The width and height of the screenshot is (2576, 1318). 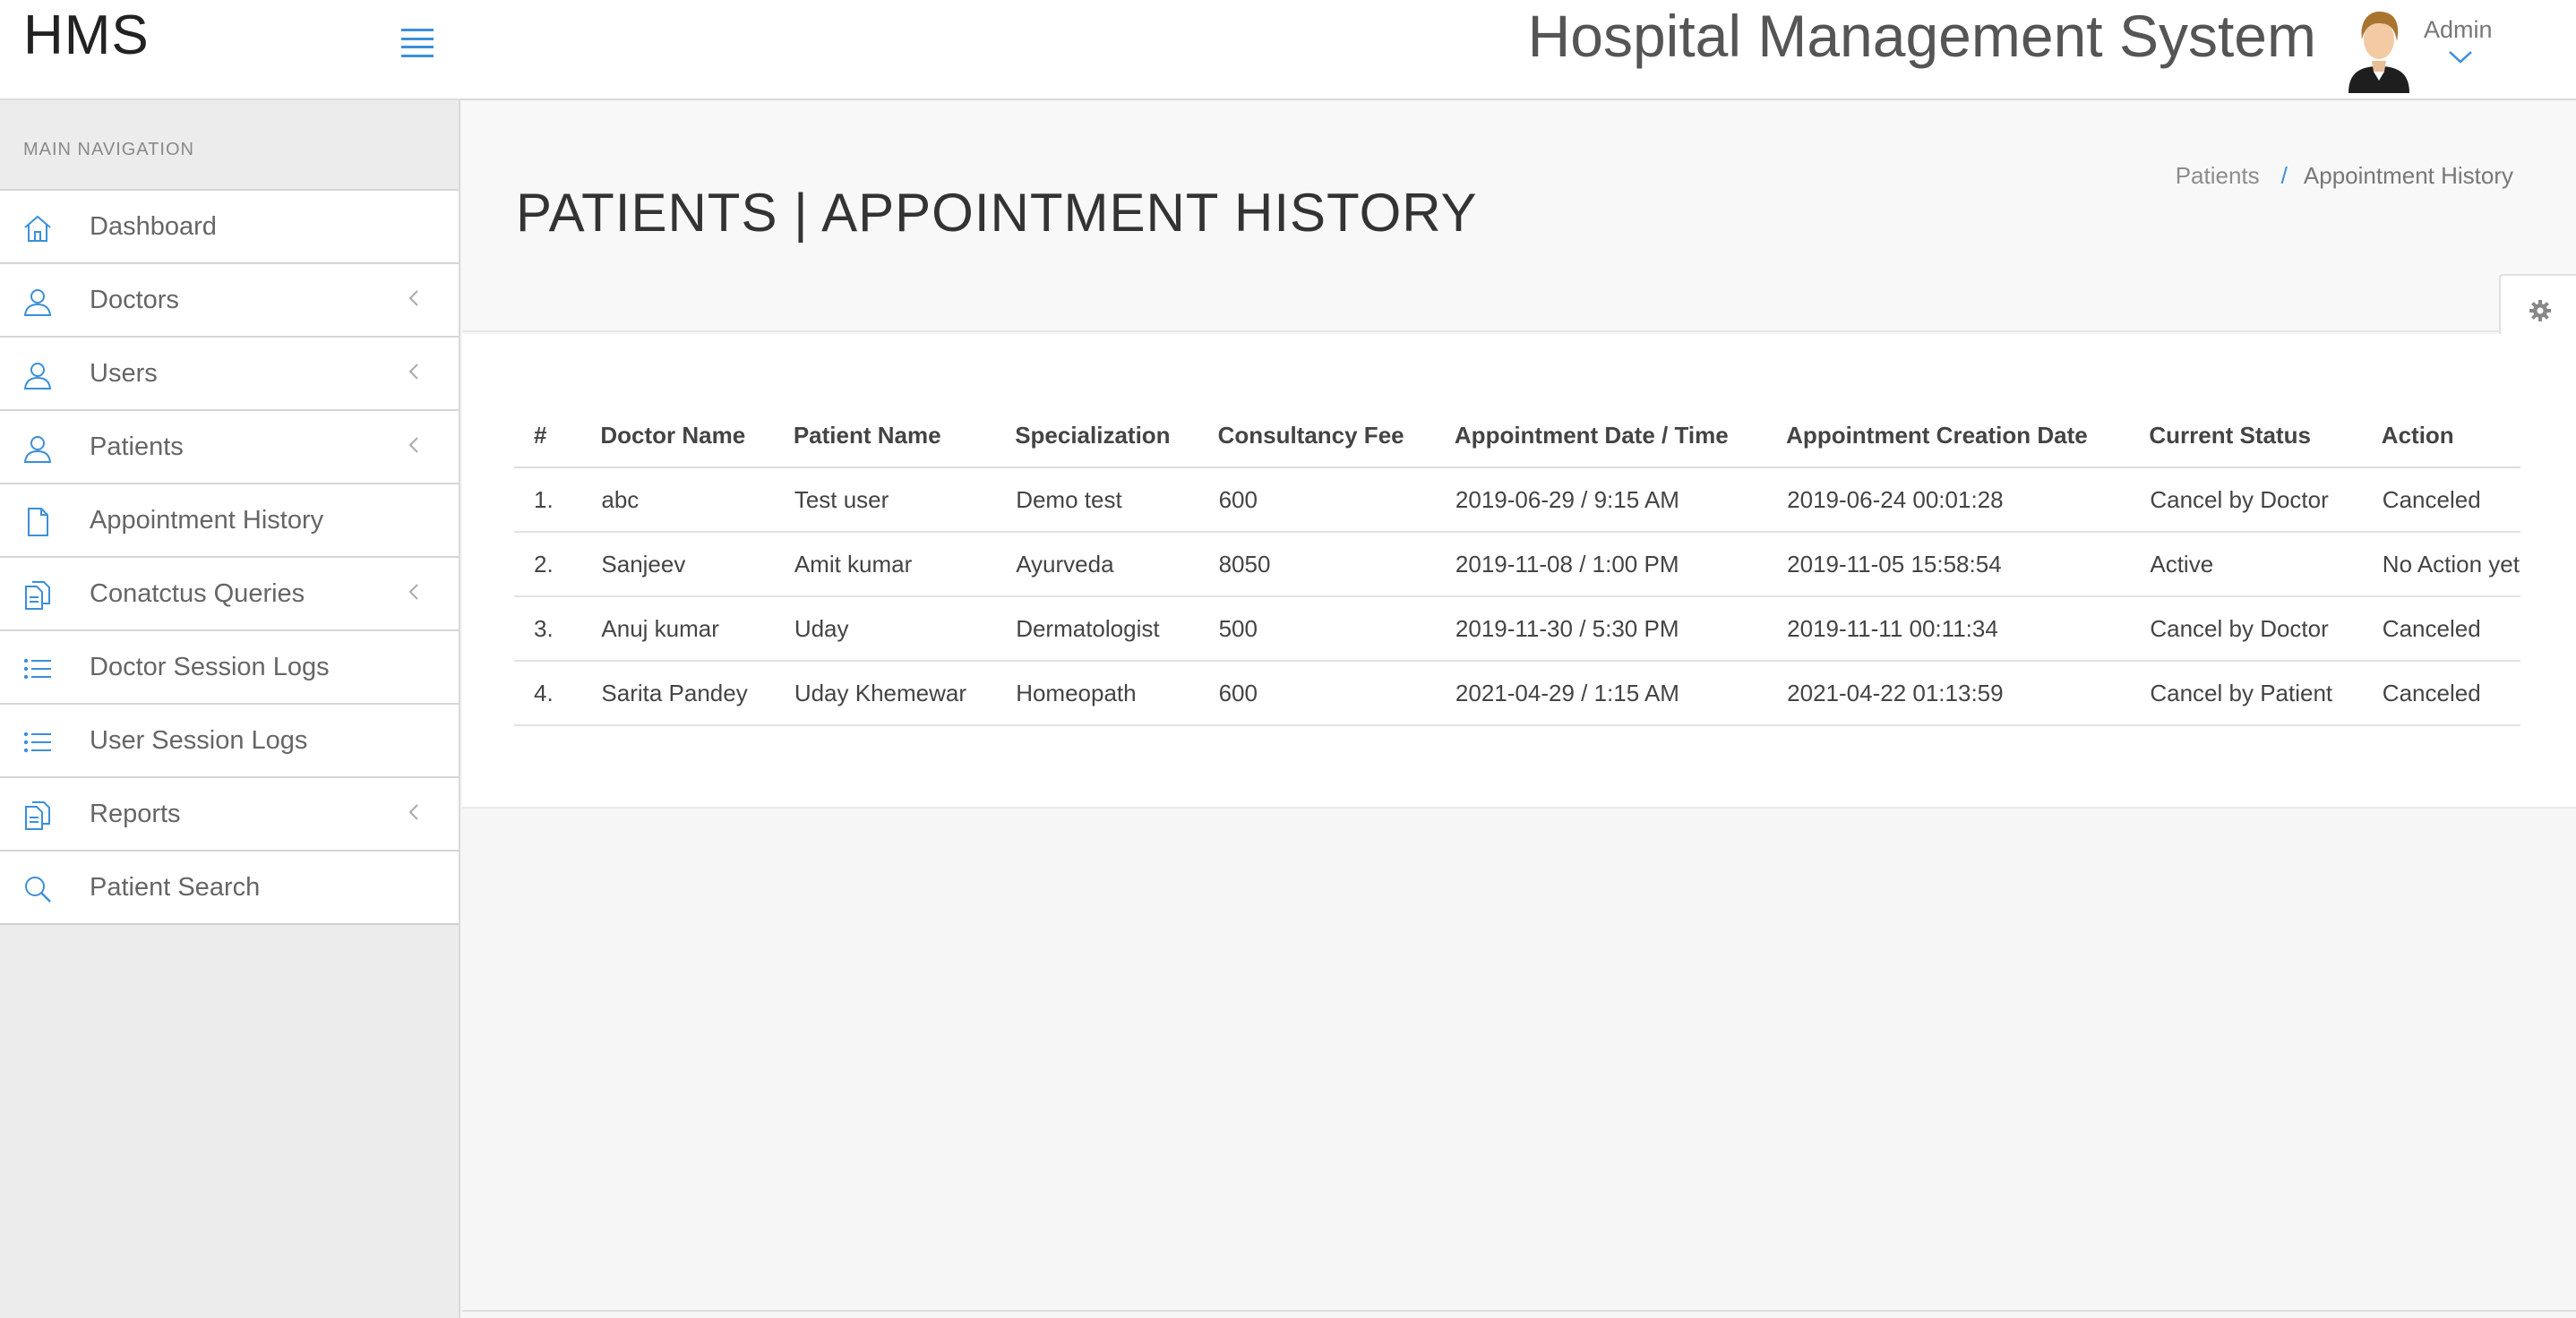 What do you see at coordinates (229, 448) in the screenshot?
I see `sidebar-item-patients: Patients` at bounding box center [229, 448].